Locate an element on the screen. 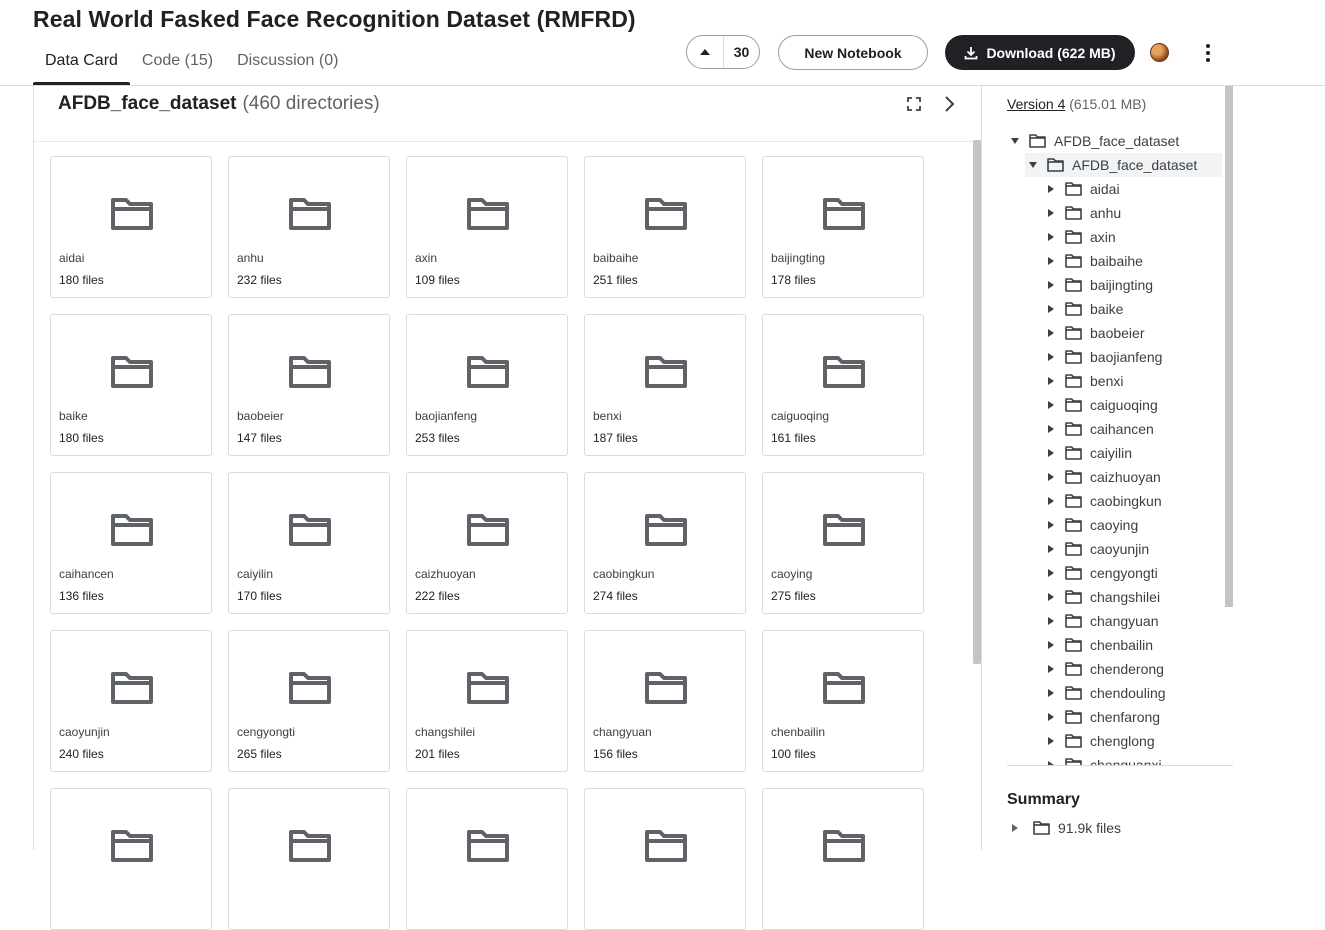 The height and width of the screenshot is (930, 1325). tree-item: chenfarong is located at coordinates (1101, 717).